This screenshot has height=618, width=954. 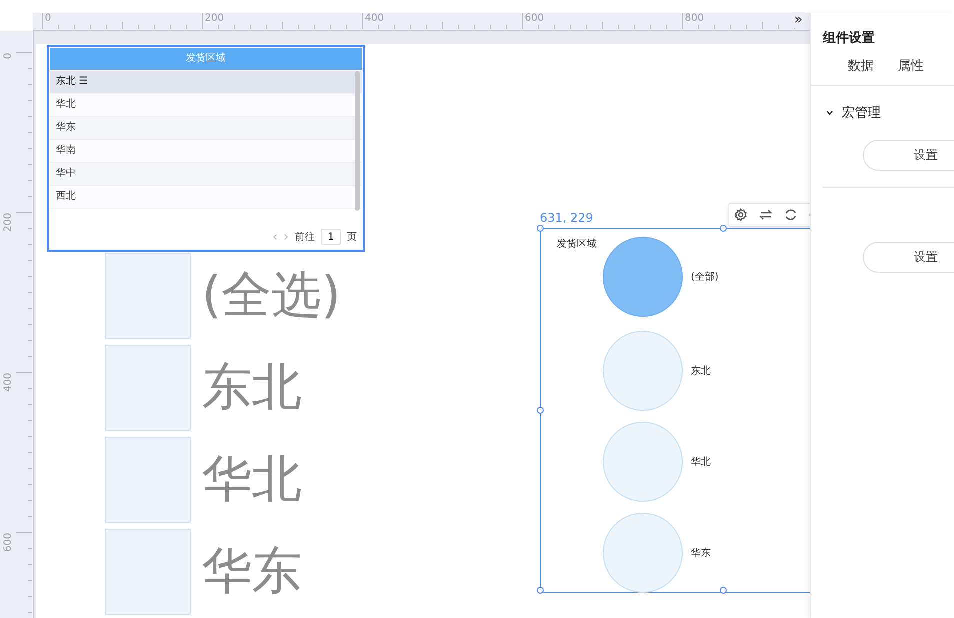 I want to click on section-title: 宏管理, so click(x=861, y=113).